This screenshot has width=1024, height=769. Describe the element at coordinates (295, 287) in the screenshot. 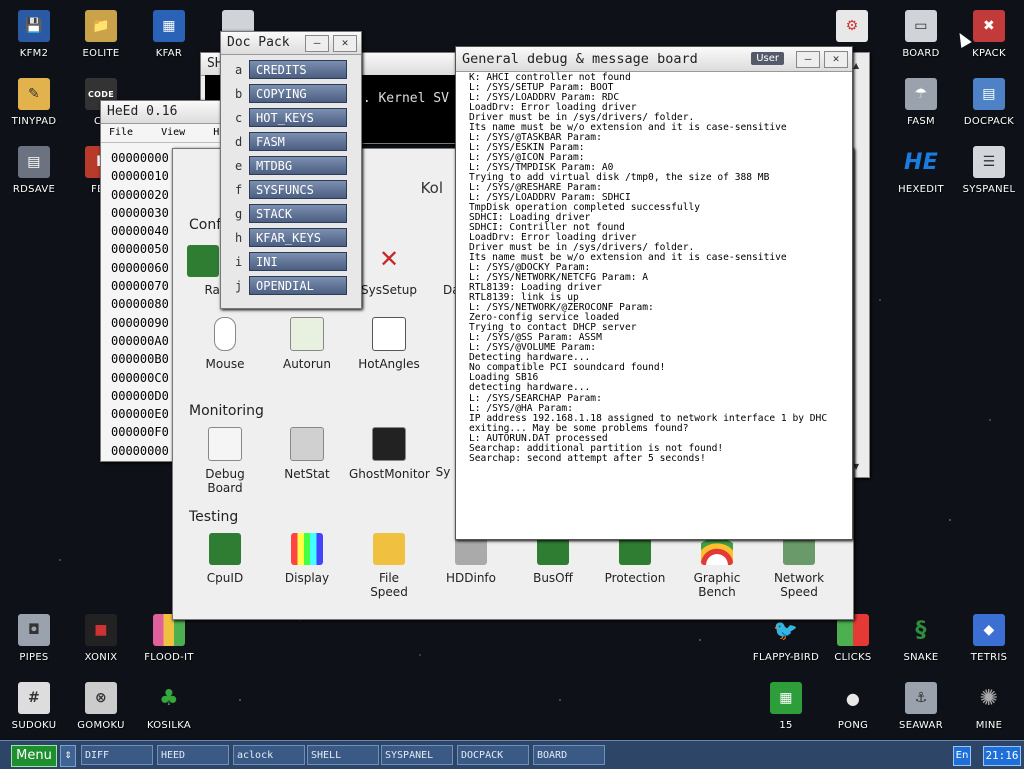

I see `doc-item-opendial: j OPENDIAL` at that location.